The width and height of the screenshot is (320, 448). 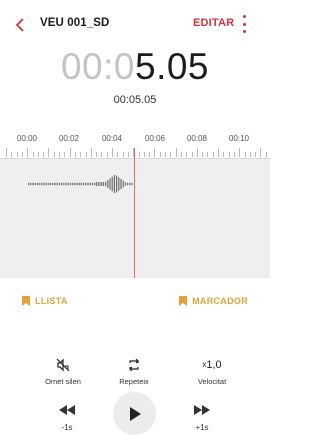 What do you see at coordinates (172, 66) in the screenshot?
I see `current-time-bright: 5.05` at bounding box center [172, 66].